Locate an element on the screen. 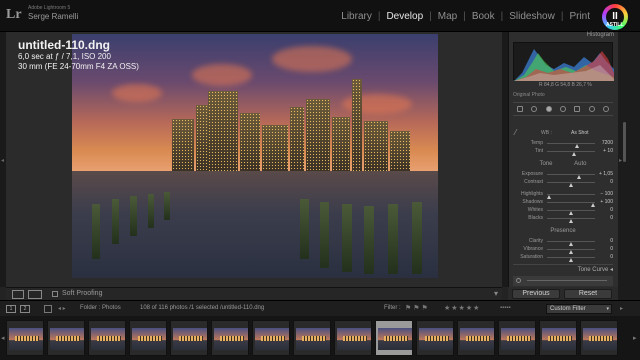 Image resolution: width=640 pixels, height=360 pixels. slider-value: + 100 is located at coordinates (606, 202).